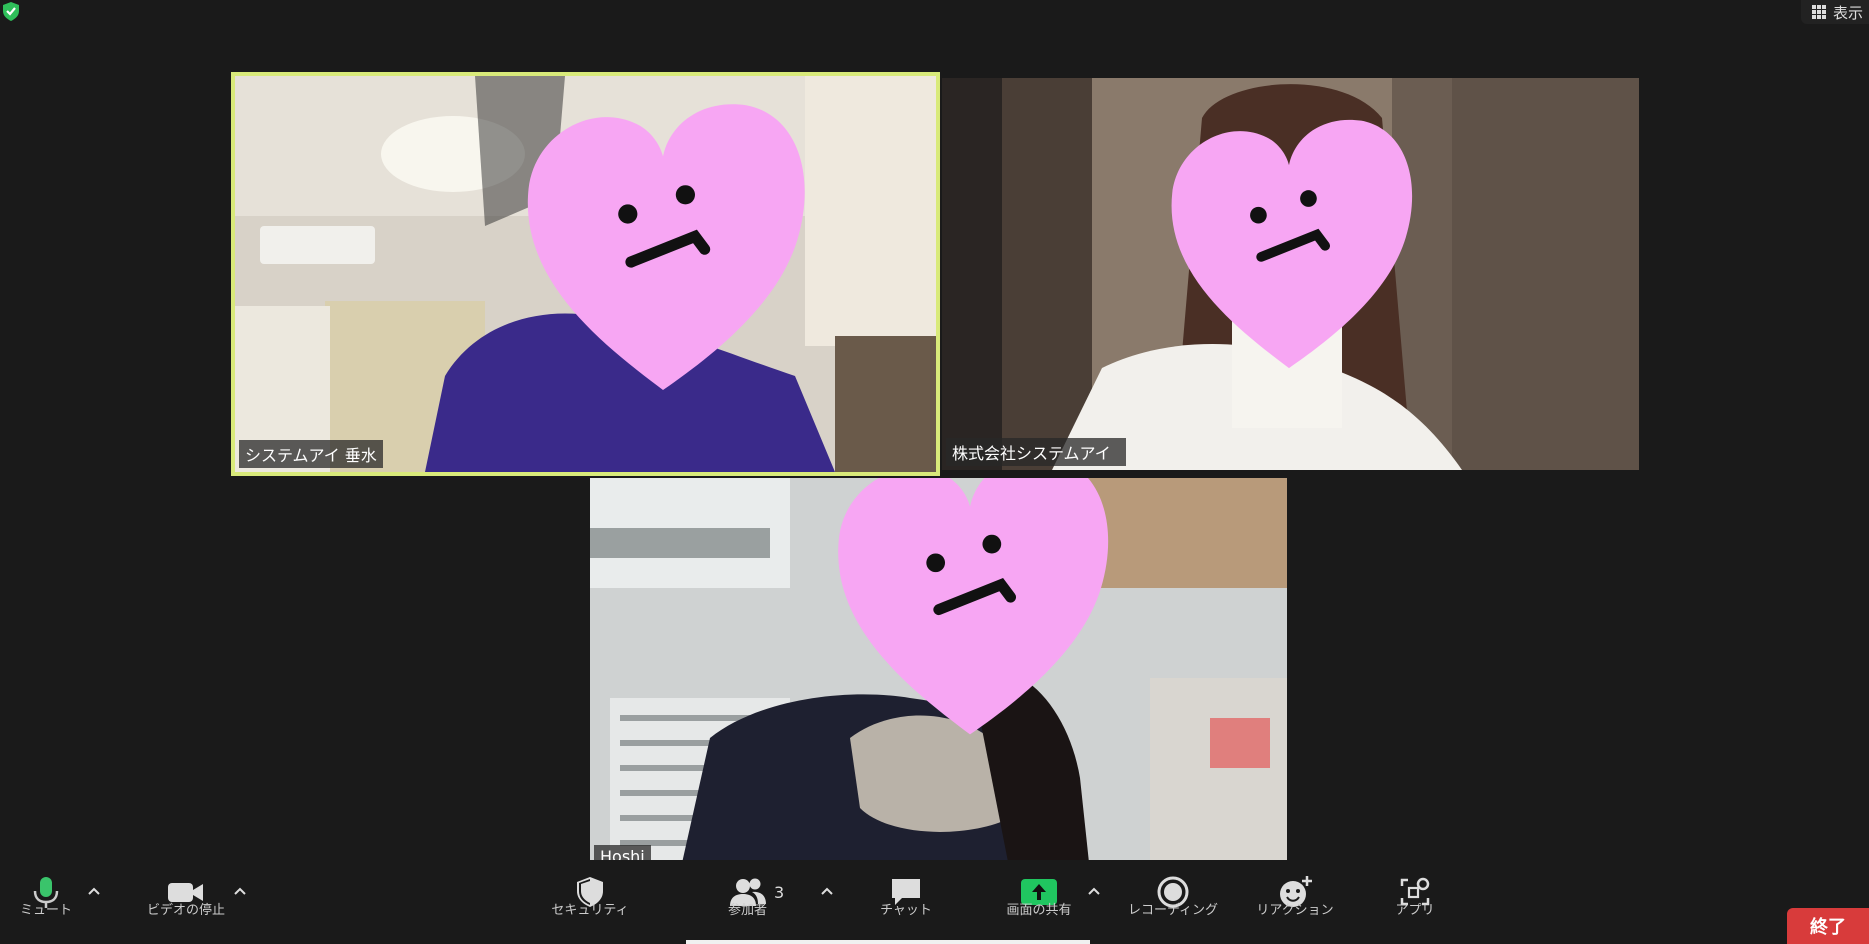  I want to click on reactions-button: リアクション, so click(1295, 896).